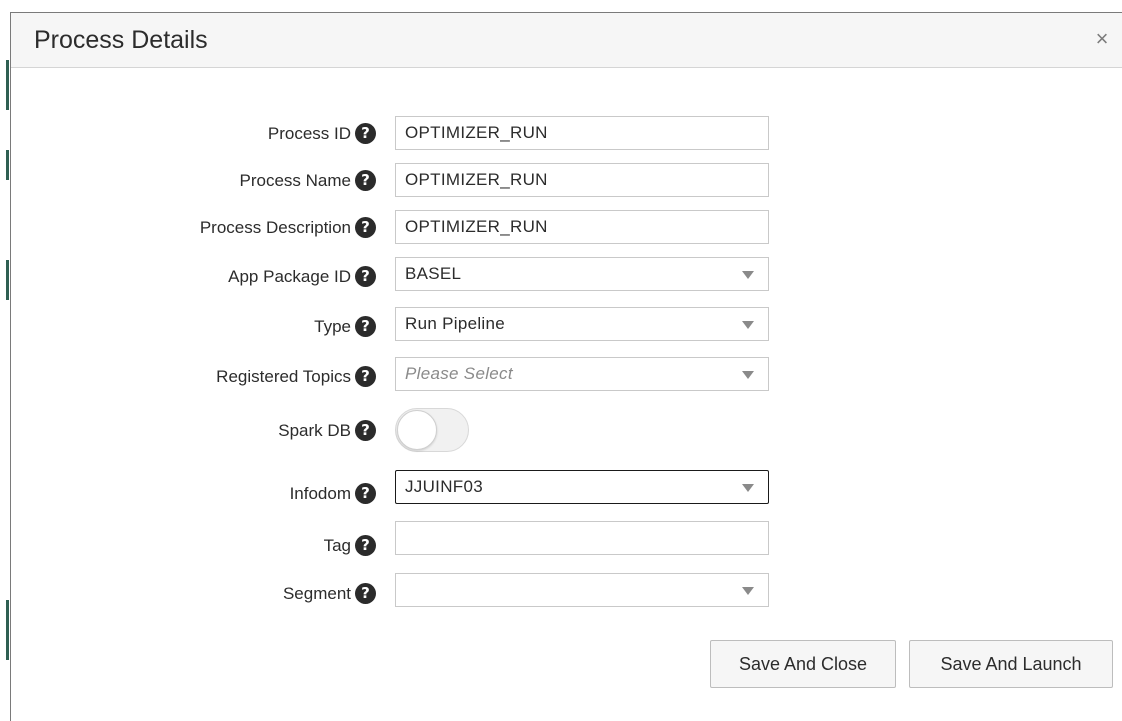 The image size is (1122, 721). I want to click on registered-topics-label: Registered Topics ?, so click(296, 376).